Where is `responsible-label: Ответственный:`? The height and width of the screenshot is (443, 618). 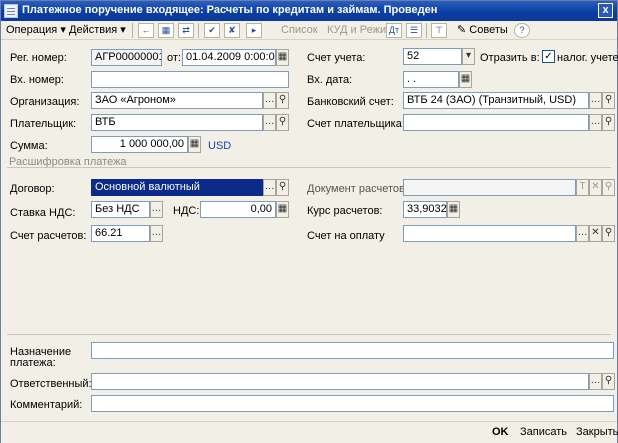 responsible-label: Ответственный: is located at coordinates (51, 384).